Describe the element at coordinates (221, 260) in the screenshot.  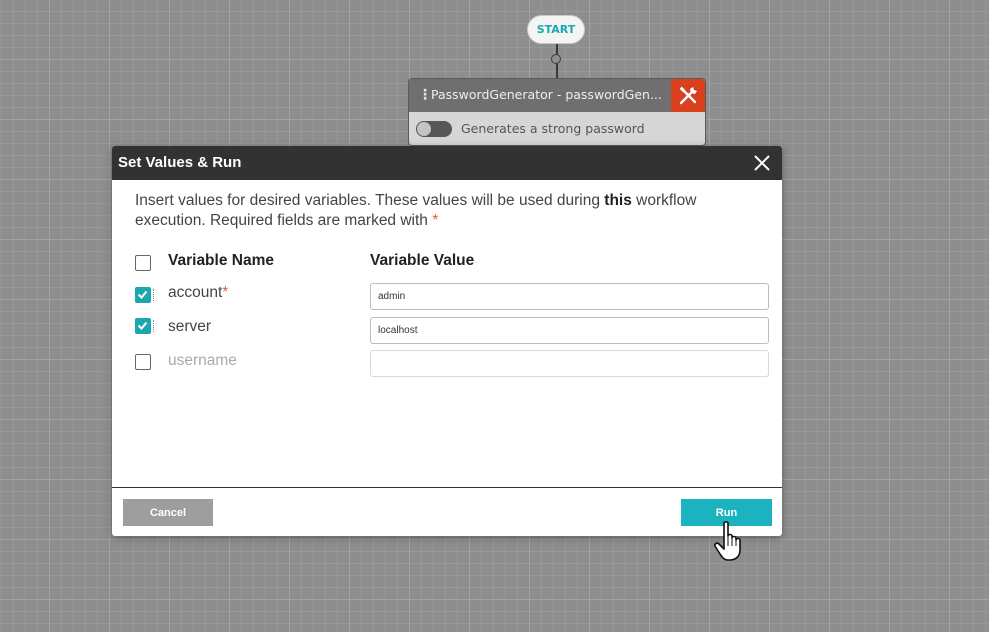
I see `column-variable-name: Variable Name` at that location.